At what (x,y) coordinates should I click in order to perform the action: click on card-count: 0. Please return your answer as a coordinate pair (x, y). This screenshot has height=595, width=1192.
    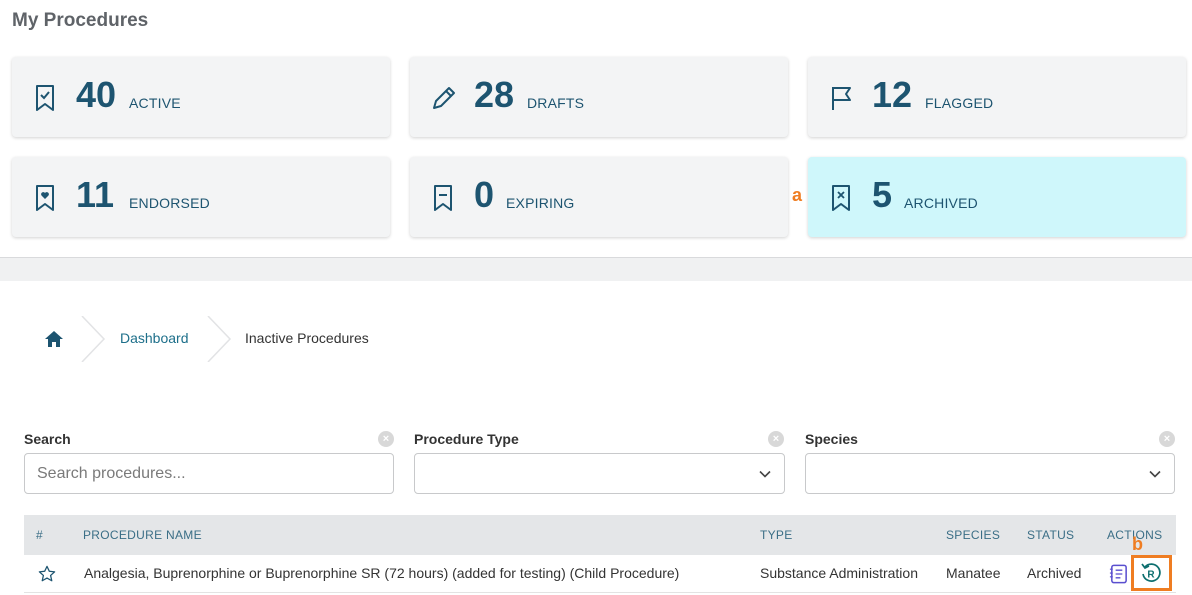
    Looking at the image, I should click on (484, 194).